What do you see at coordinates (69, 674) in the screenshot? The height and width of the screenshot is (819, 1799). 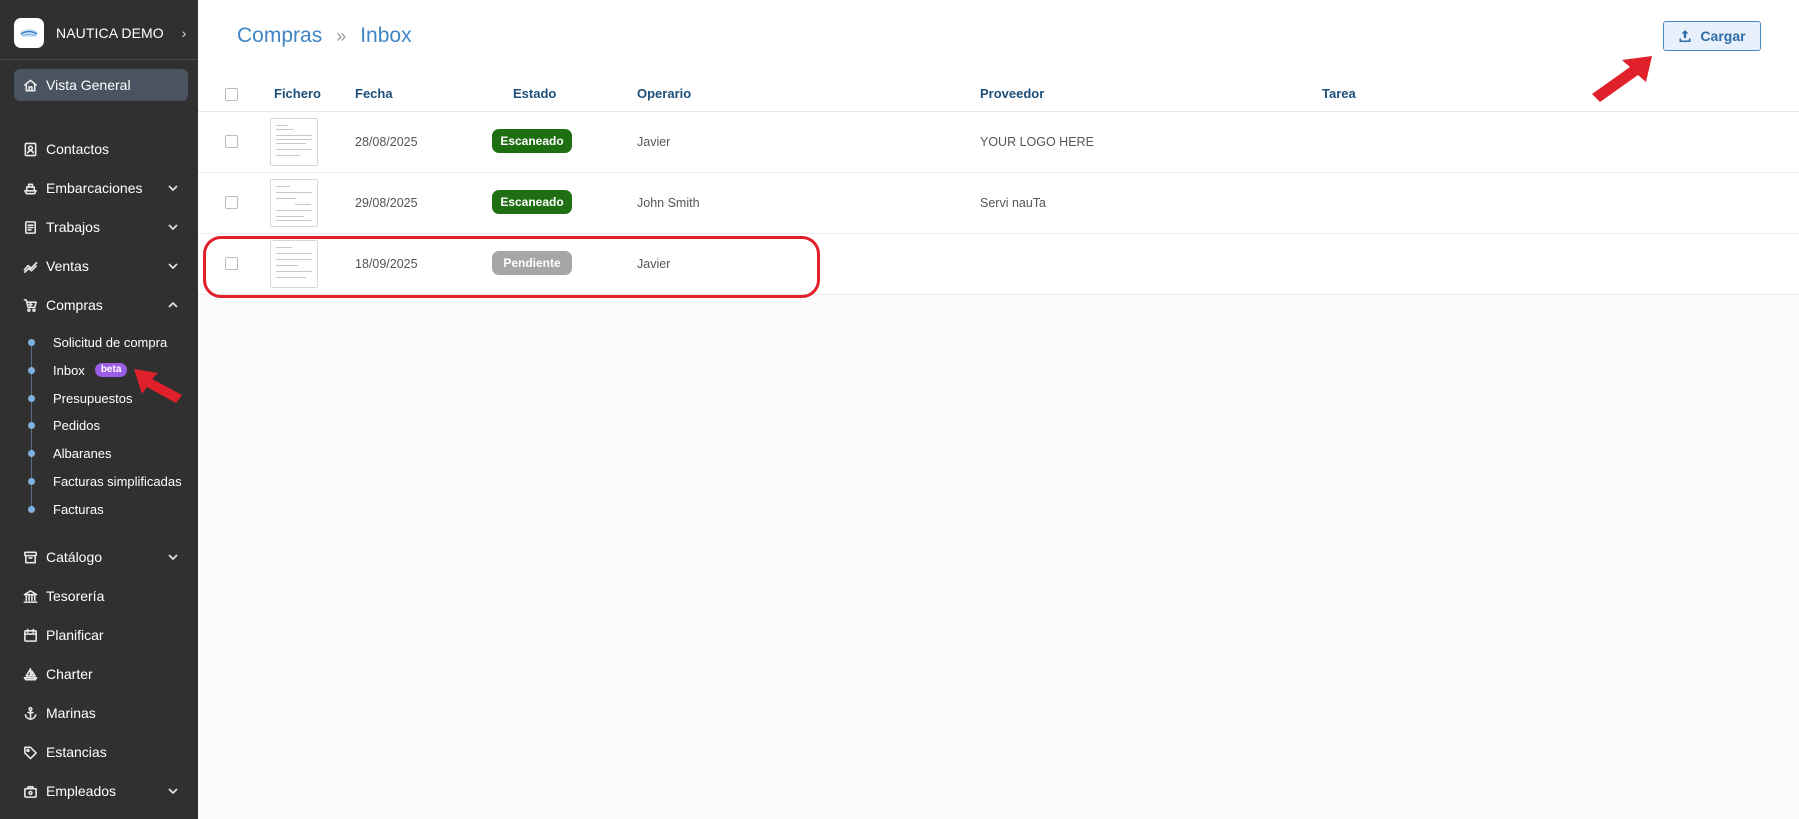 I see `sidebar-item-label: Charter` at bounding box center [69, 674].